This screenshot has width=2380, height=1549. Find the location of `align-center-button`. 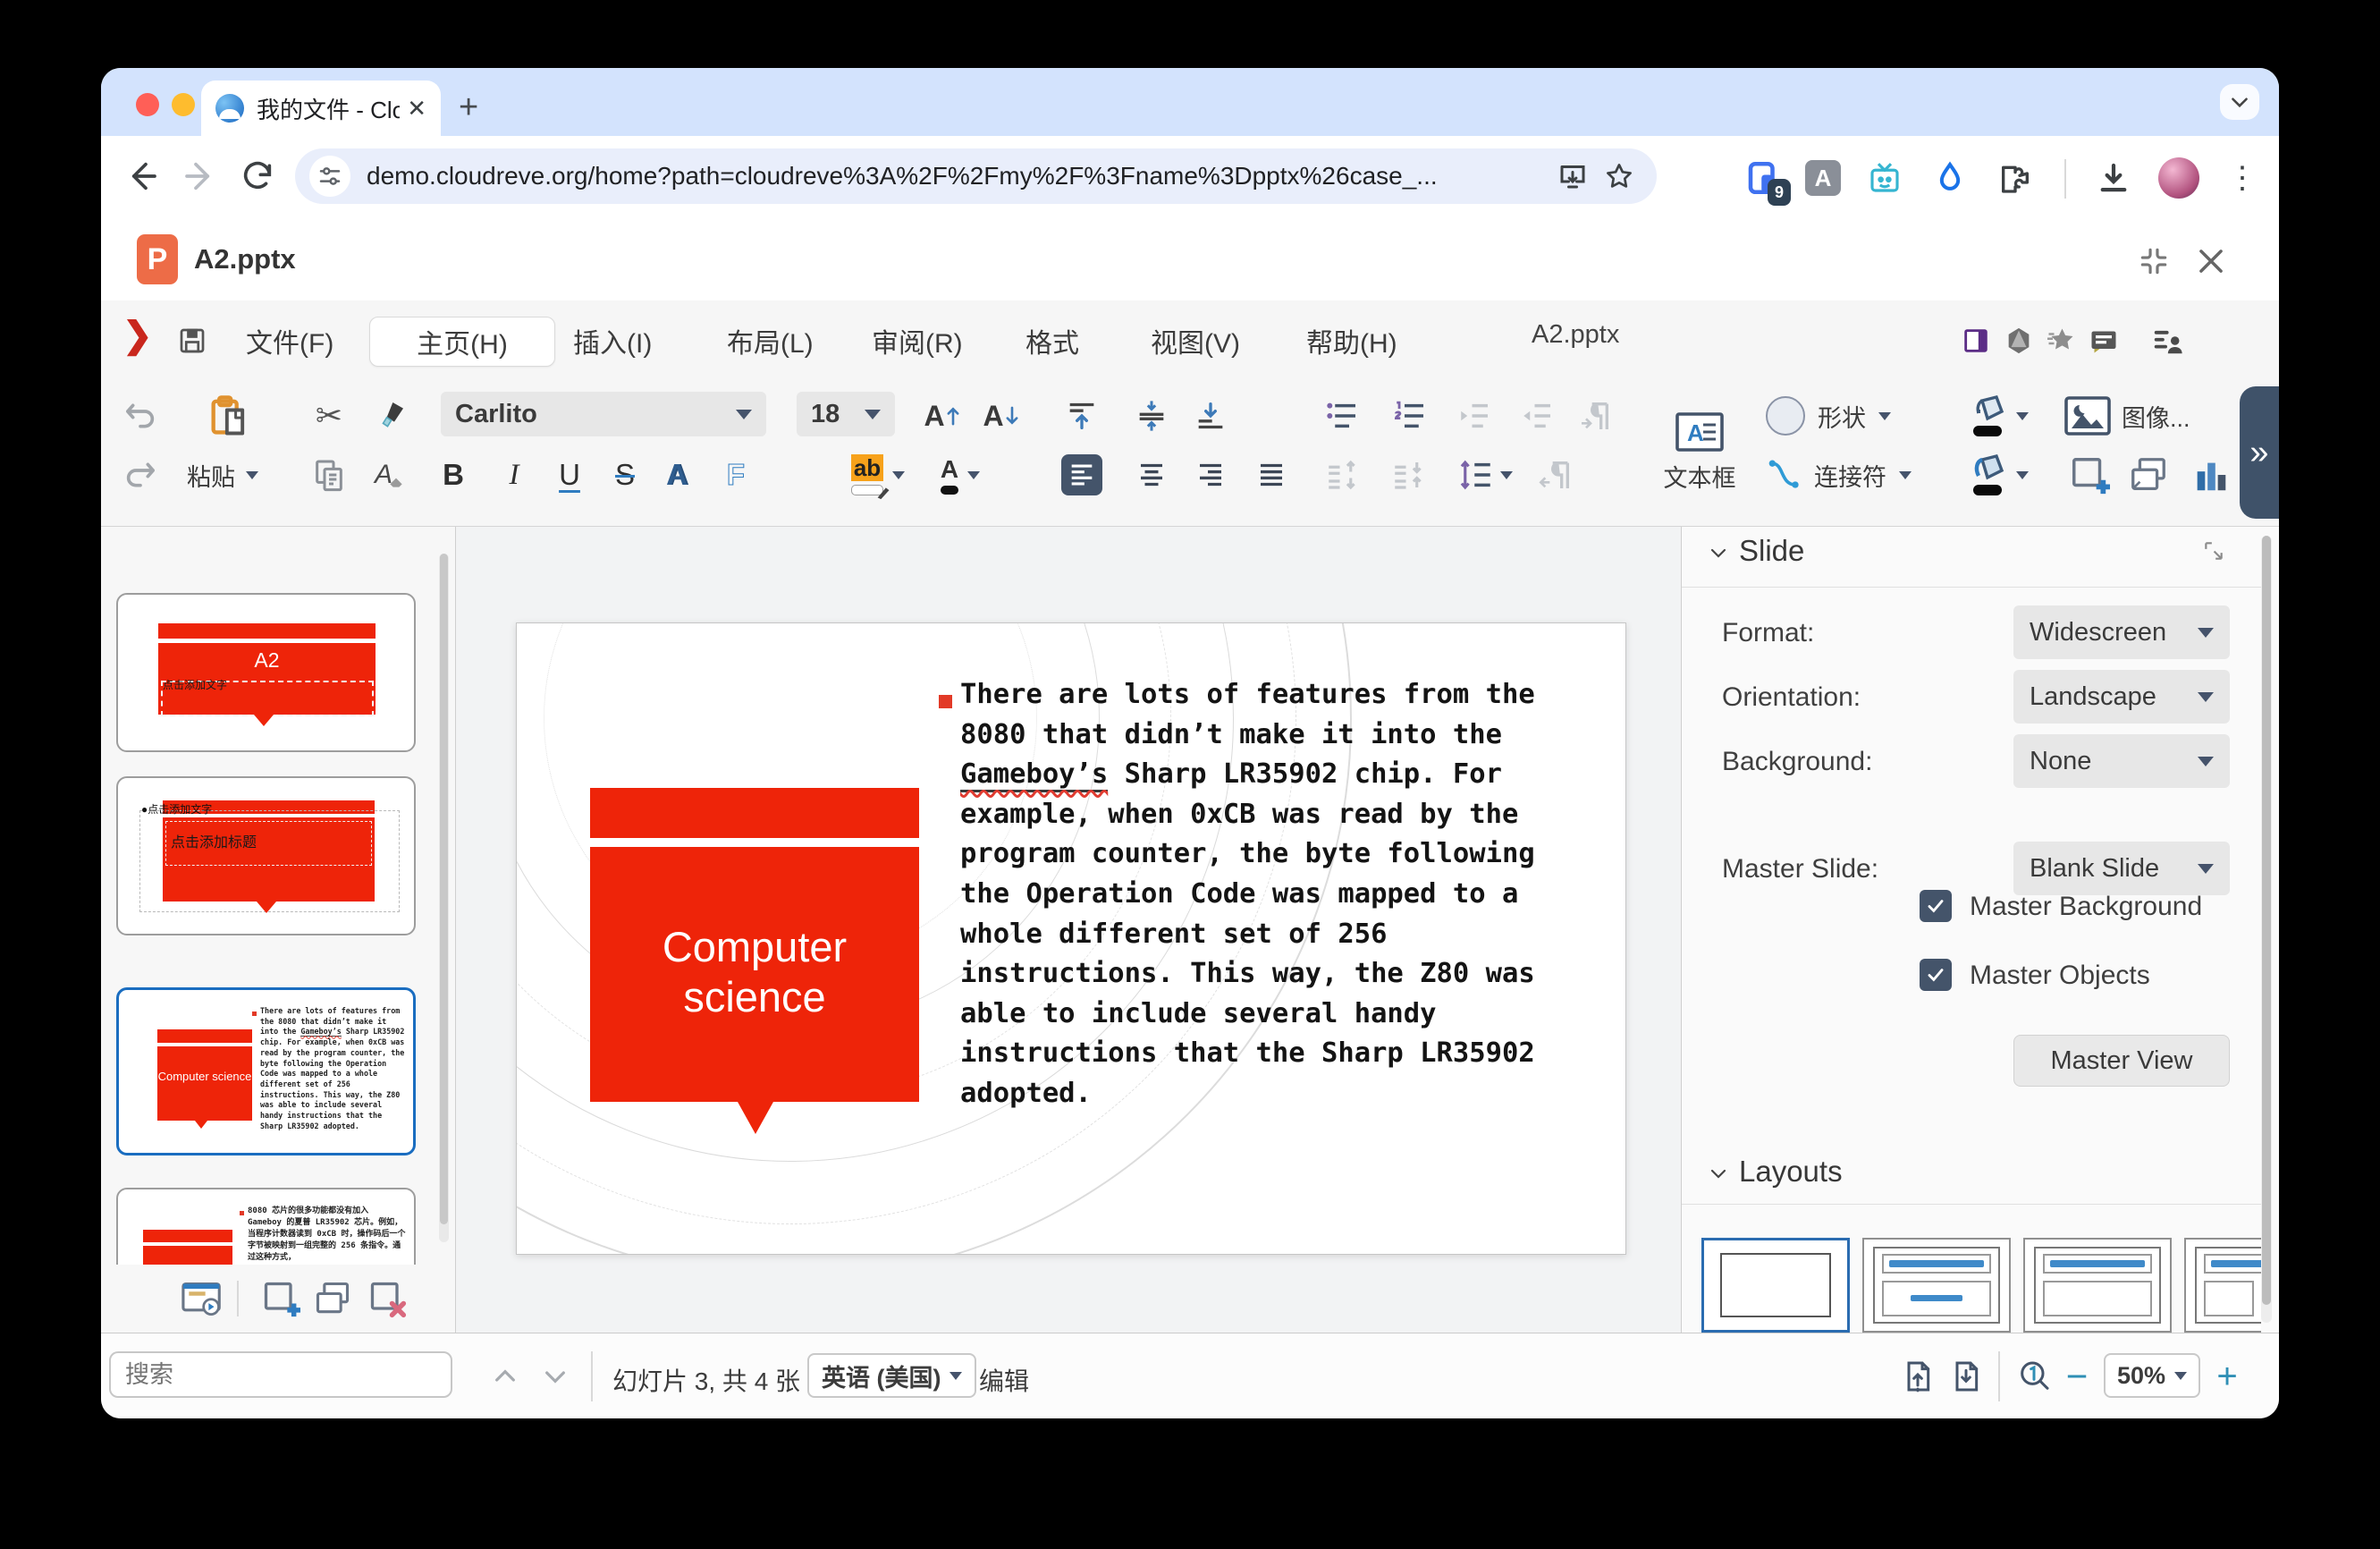

align-center-button is located at coordinates (1151, 475).